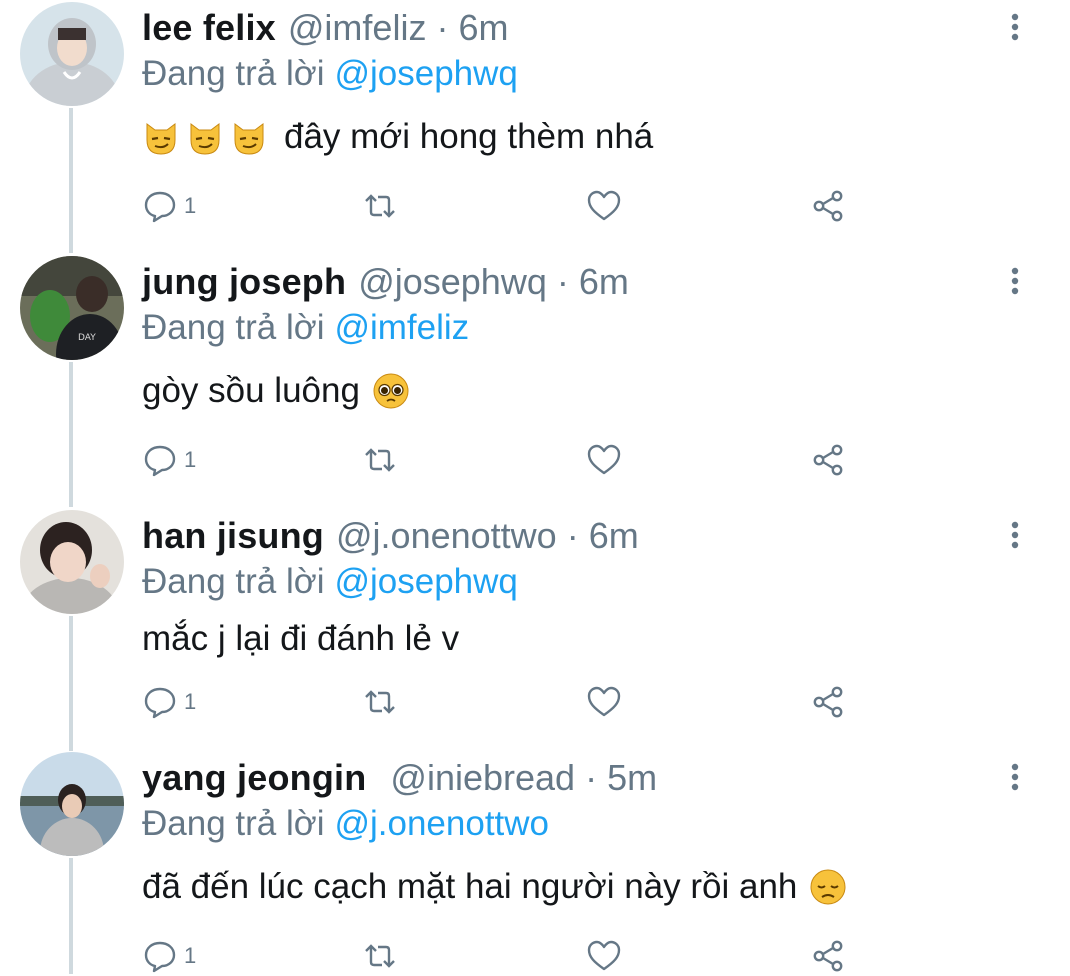 Image resolution: width=1070 pixels, height=976 pixels. I want to click on tweet-text: đây mới hong thèm nhá, so click(397, 137).